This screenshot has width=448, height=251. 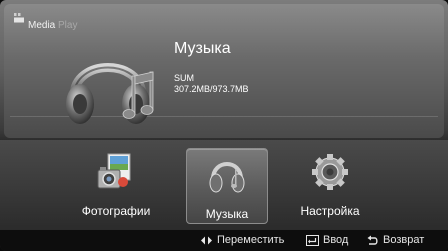 I want to click on menu-item-settings: Настройка, so click(x=330, y=184).